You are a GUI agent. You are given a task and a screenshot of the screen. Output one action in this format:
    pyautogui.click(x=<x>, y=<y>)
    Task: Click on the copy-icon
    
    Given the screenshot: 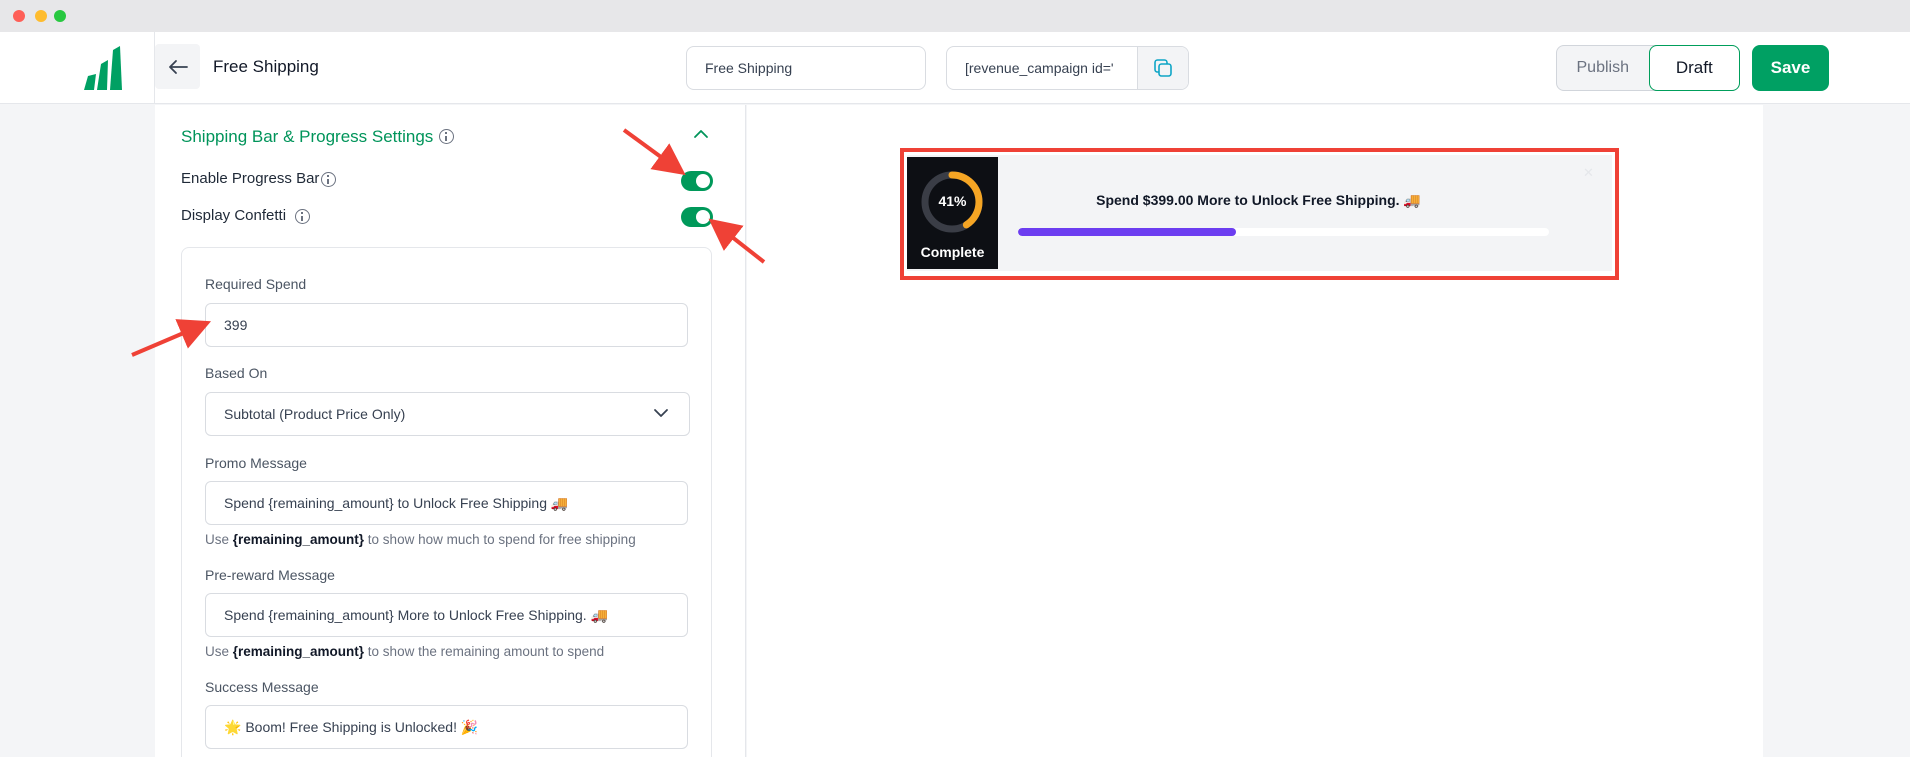 What is the action you would take?
    pyautogui.click(x=1163, y=68)
    